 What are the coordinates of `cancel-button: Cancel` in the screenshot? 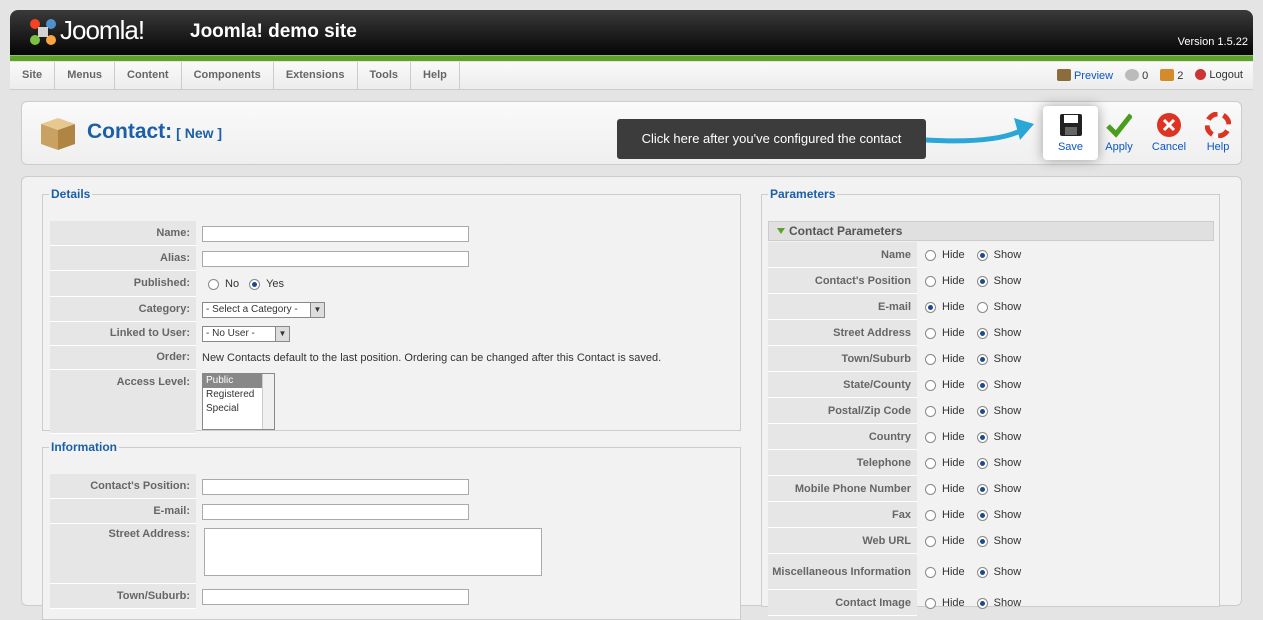 It's located at (1169, 133).